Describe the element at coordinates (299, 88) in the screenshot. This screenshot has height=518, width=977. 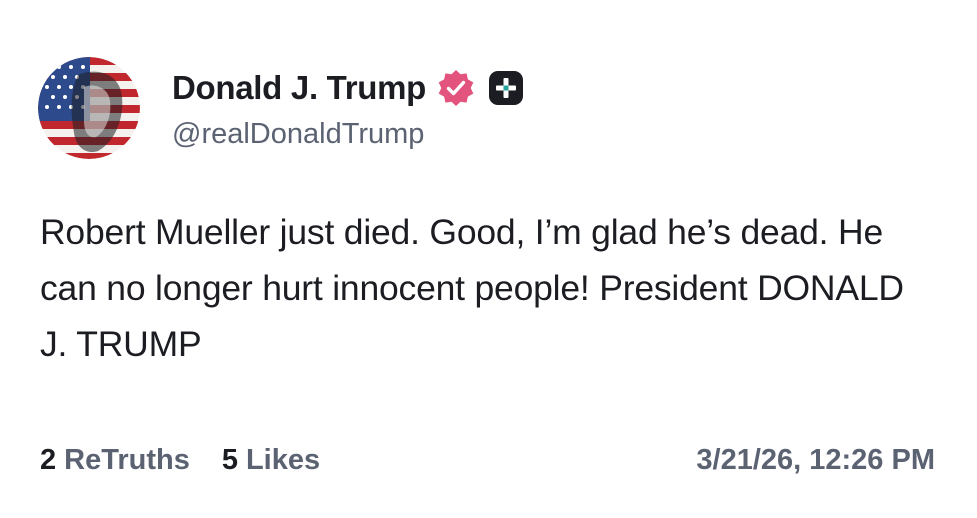
I see `display-name: Donald J. Trump` at that location.